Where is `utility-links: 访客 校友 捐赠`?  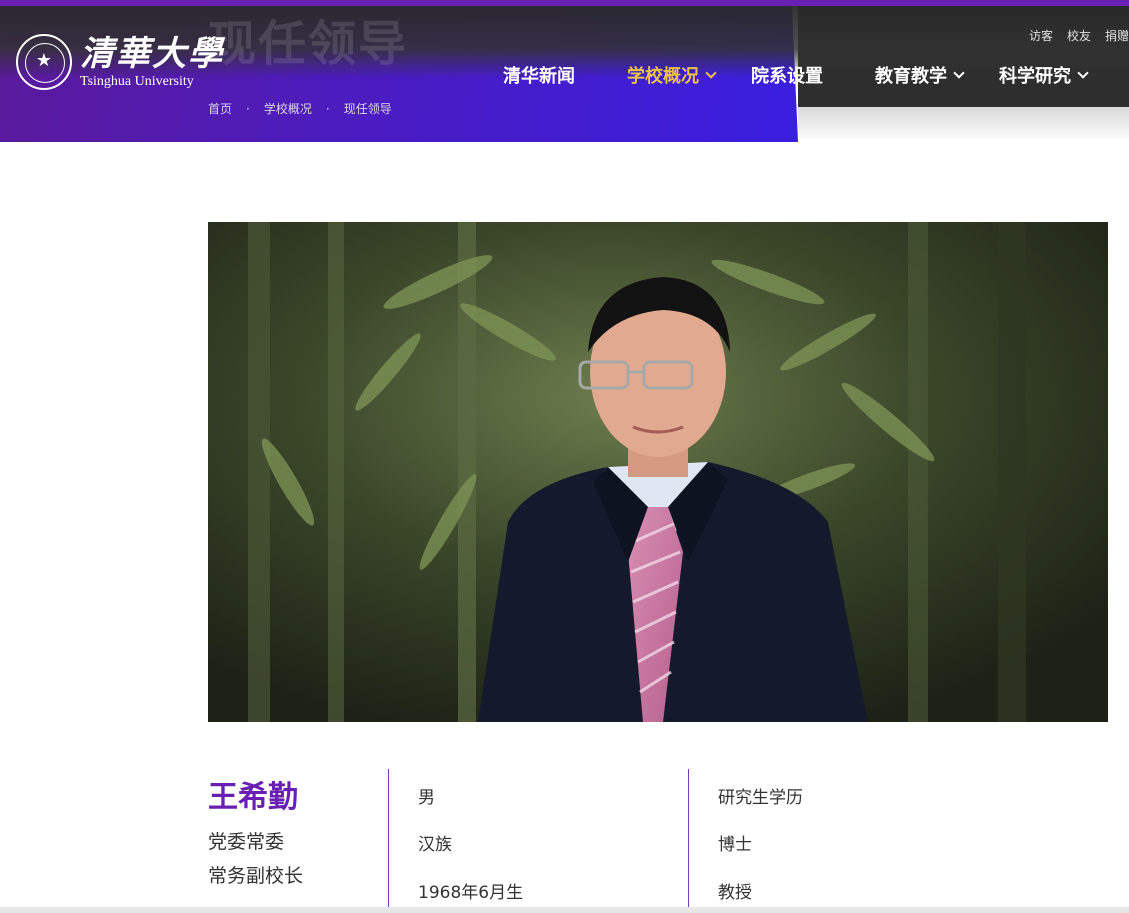
utility-links: 访客 校友 捐赠 is located at coordinates (1079, 35).